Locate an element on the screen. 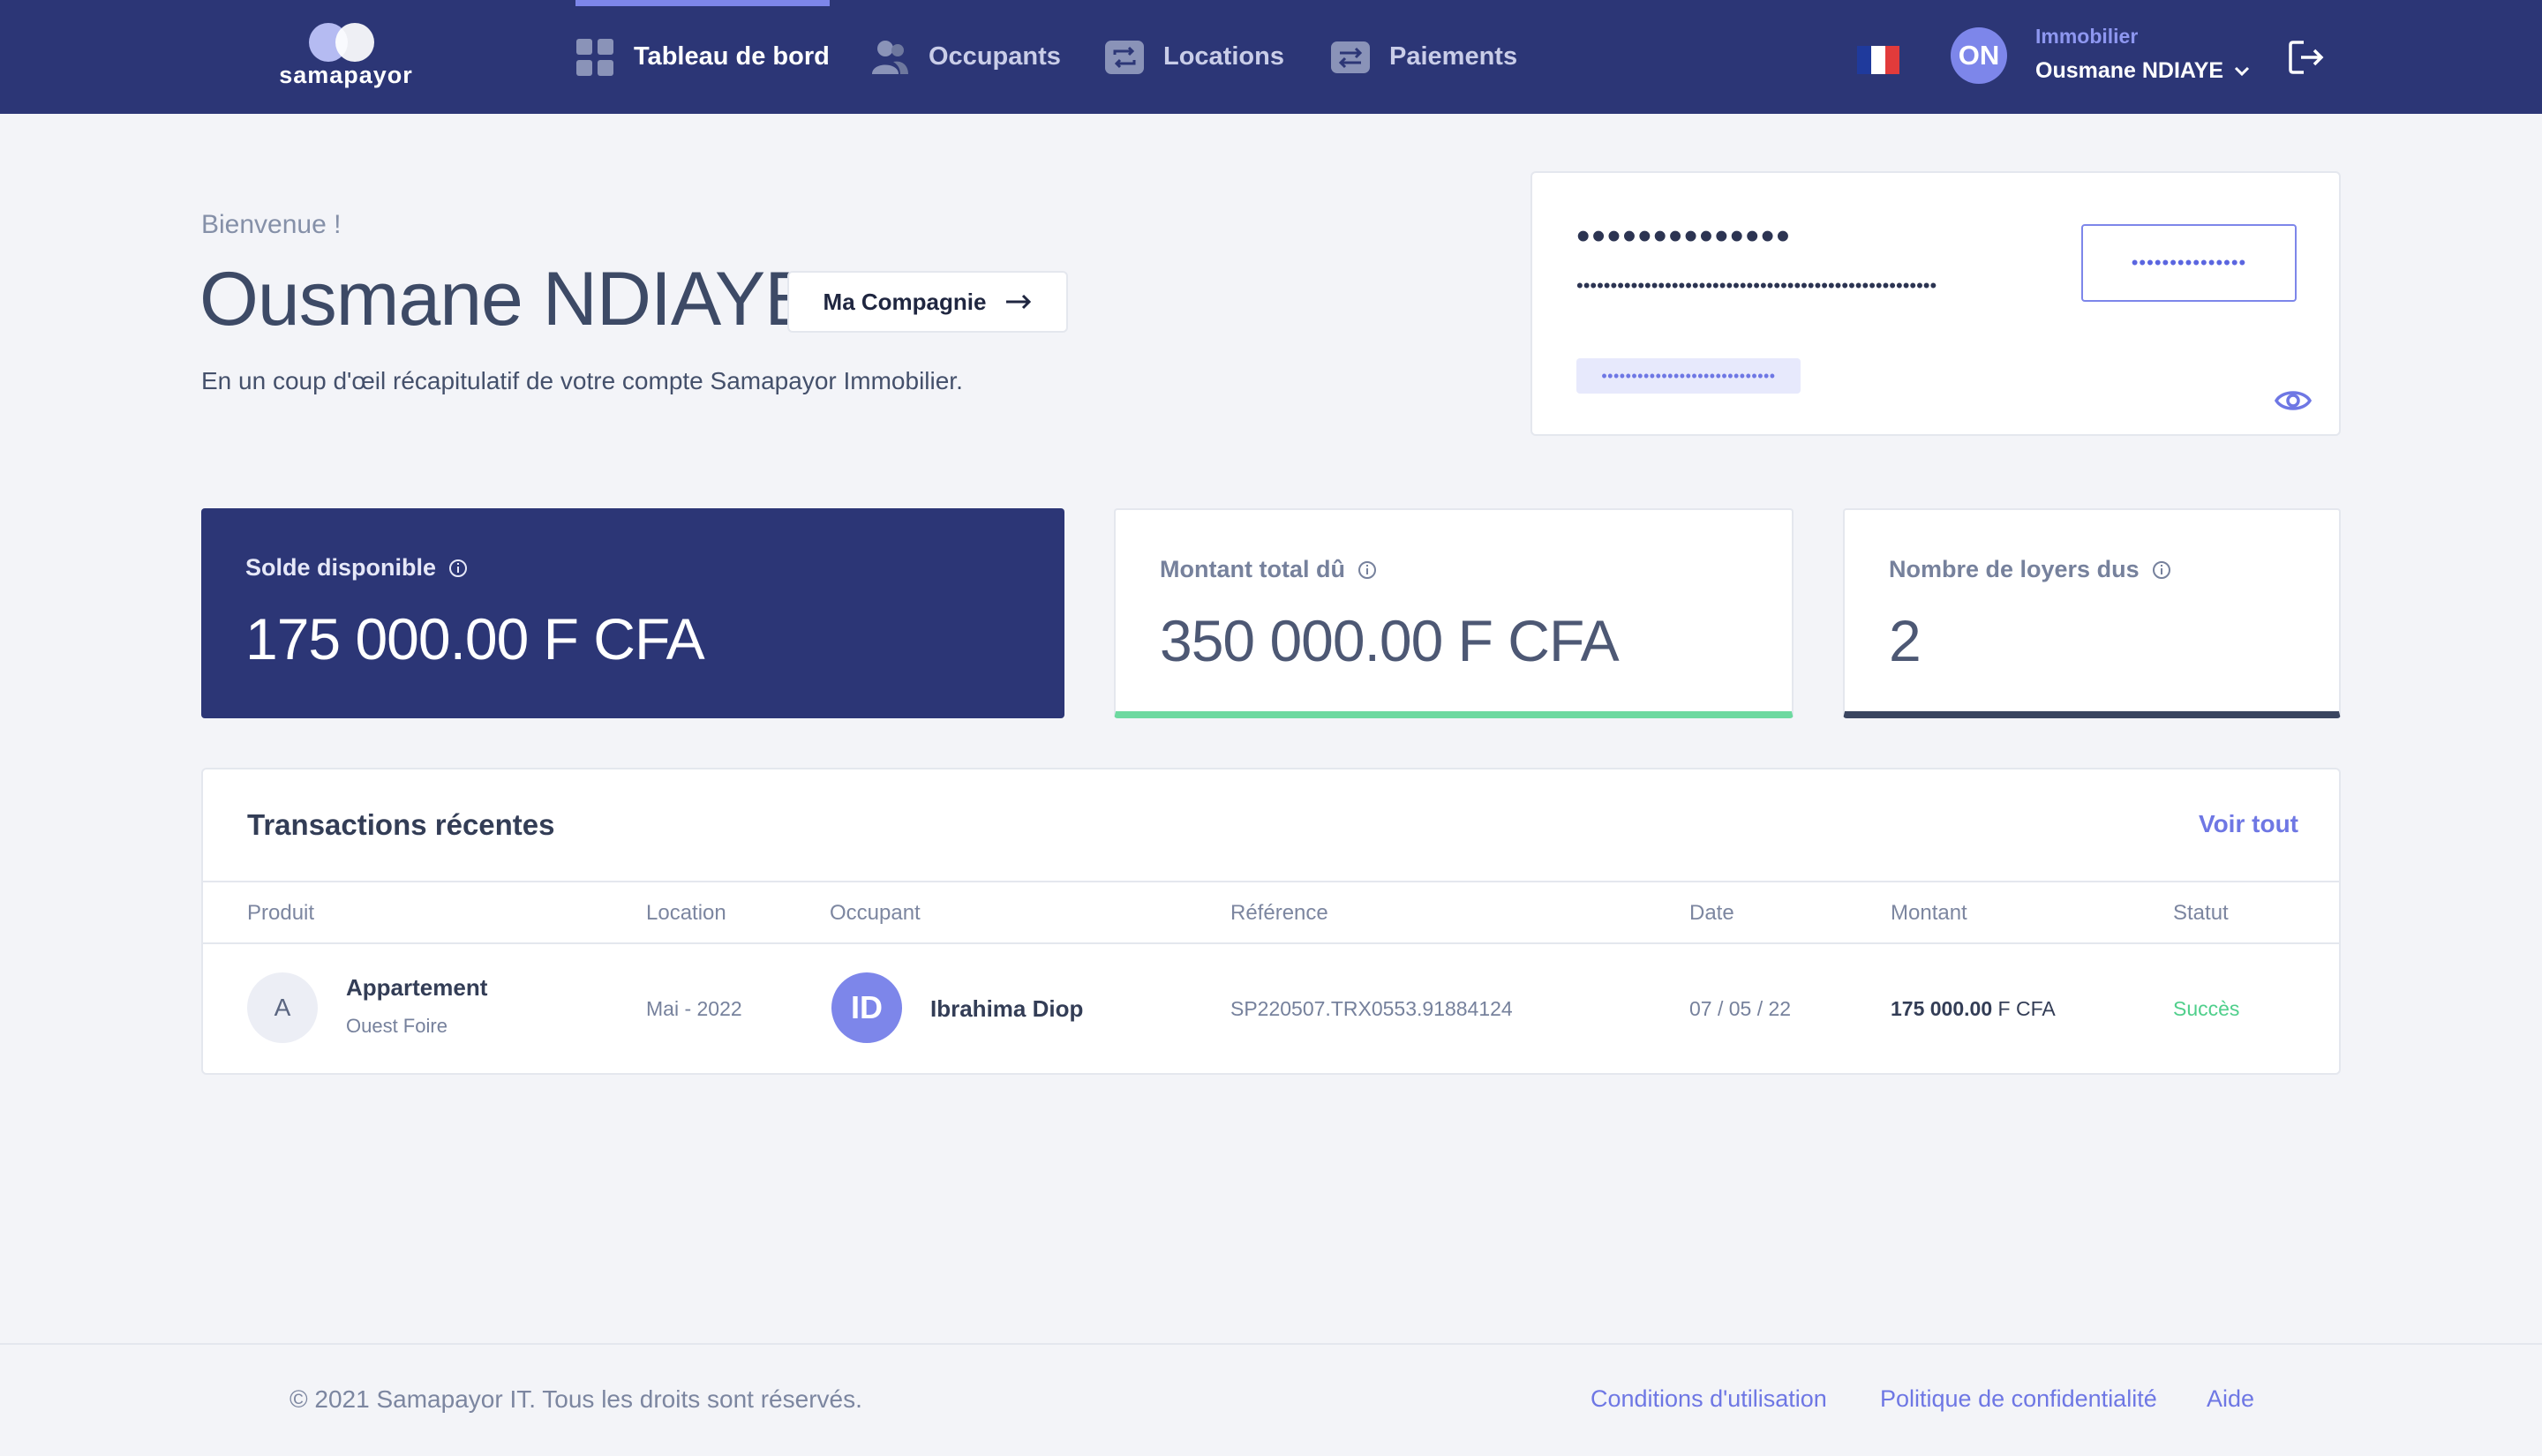 The height and width of the screenshot is (1456, 2542). stat-title: Montant total dû is located at coordinates (1253, 569).